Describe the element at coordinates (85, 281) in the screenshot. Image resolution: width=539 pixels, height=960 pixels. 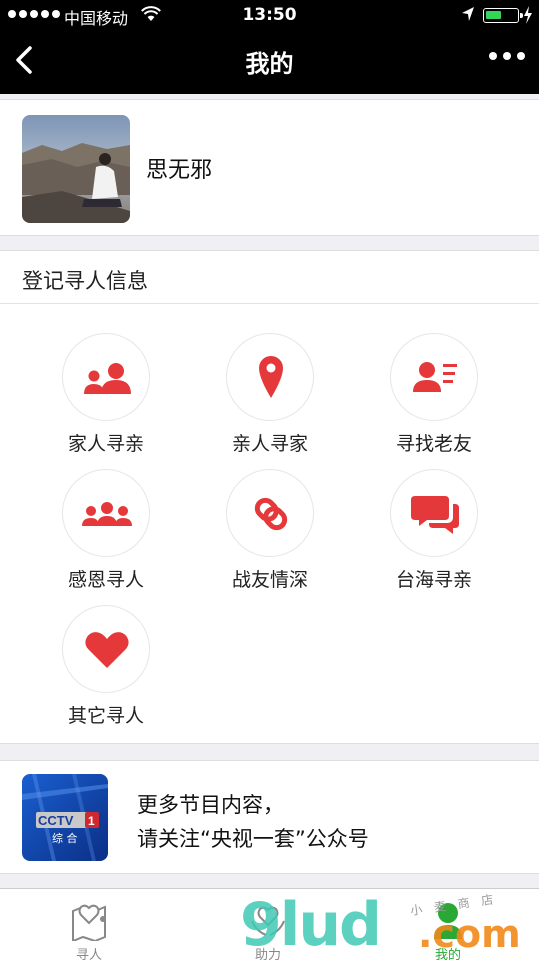
I see `section-title: 登记寻人信息` at that location.